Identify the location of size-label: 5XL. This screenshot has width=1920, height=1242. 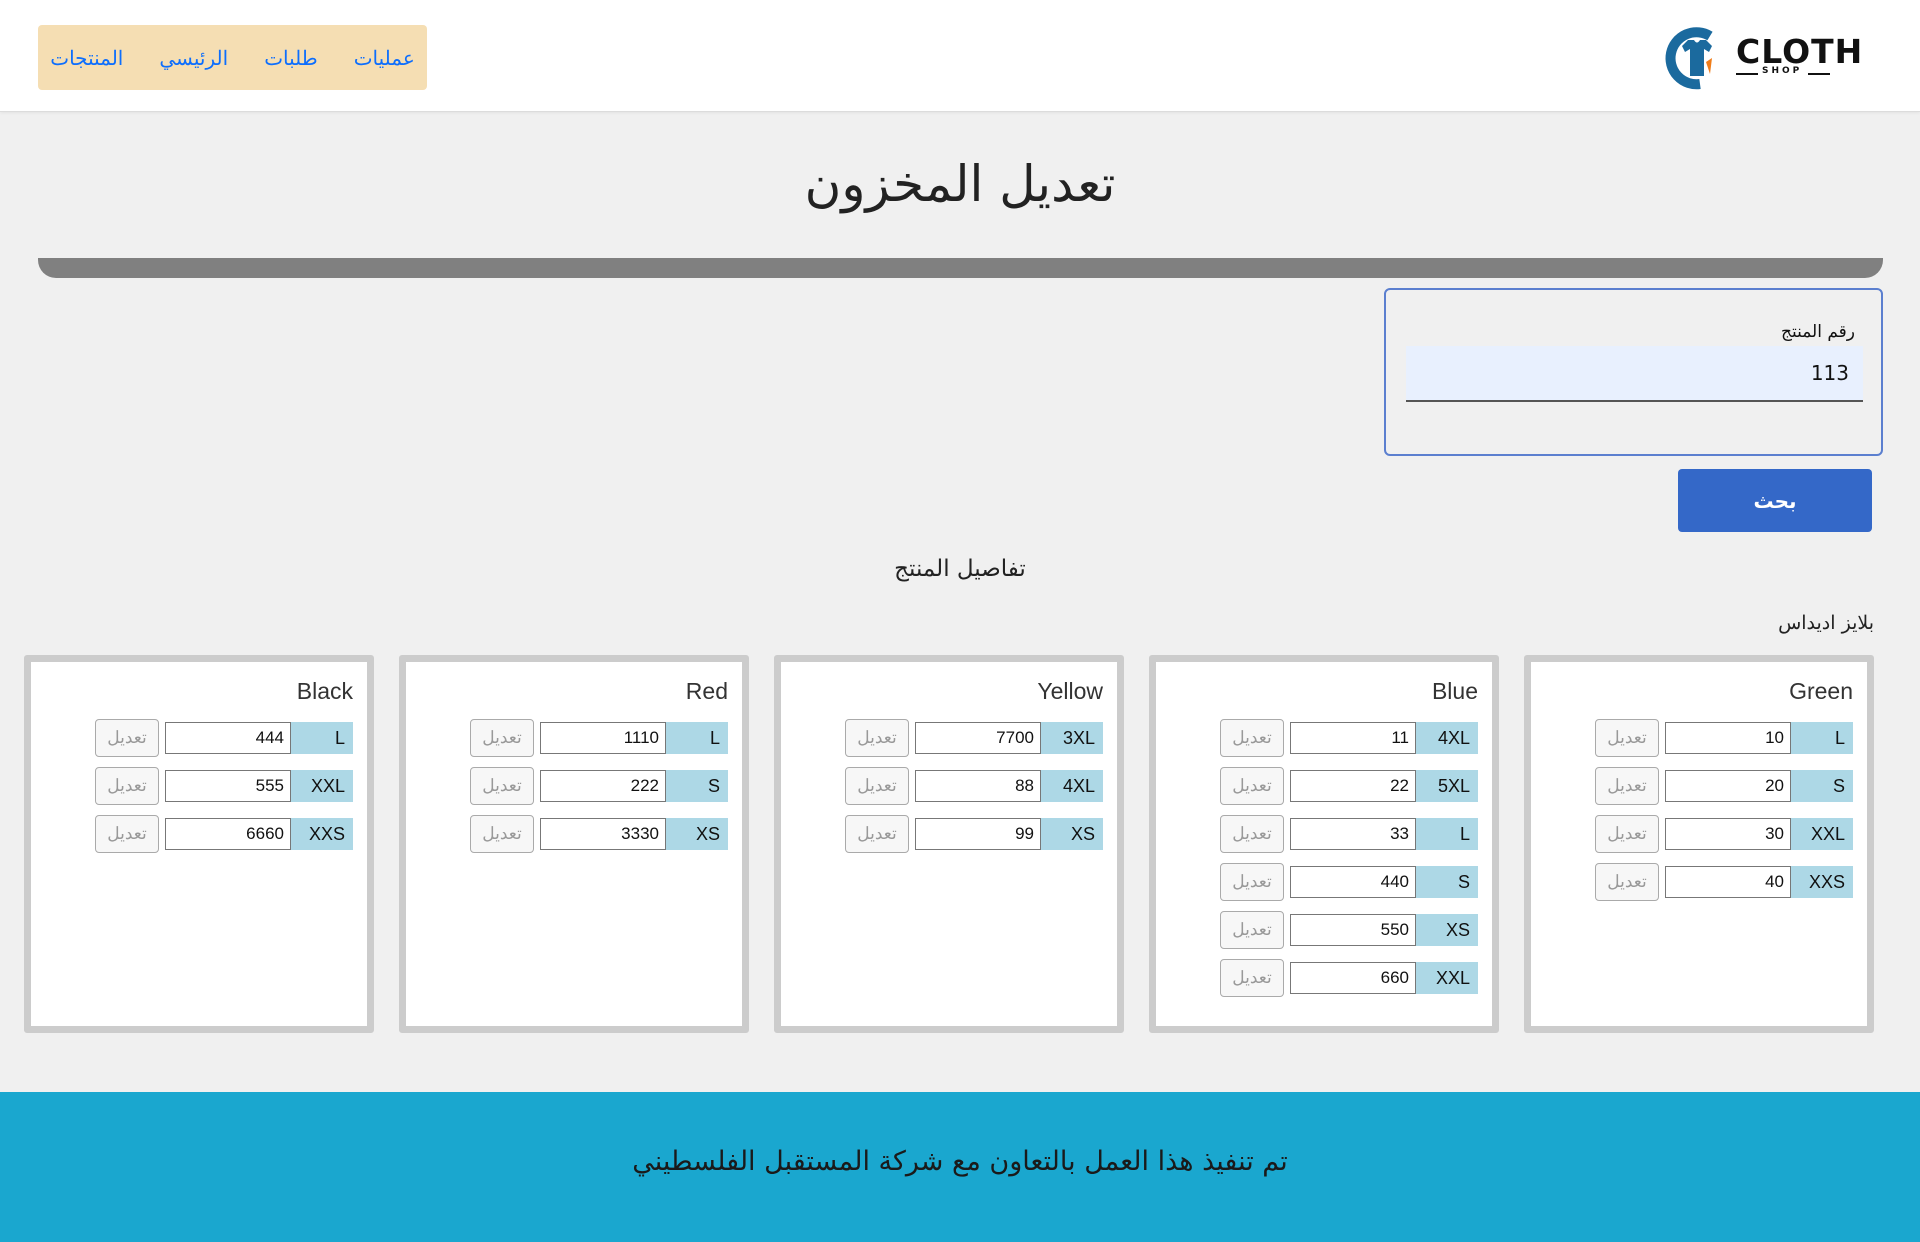
(1447, 786).